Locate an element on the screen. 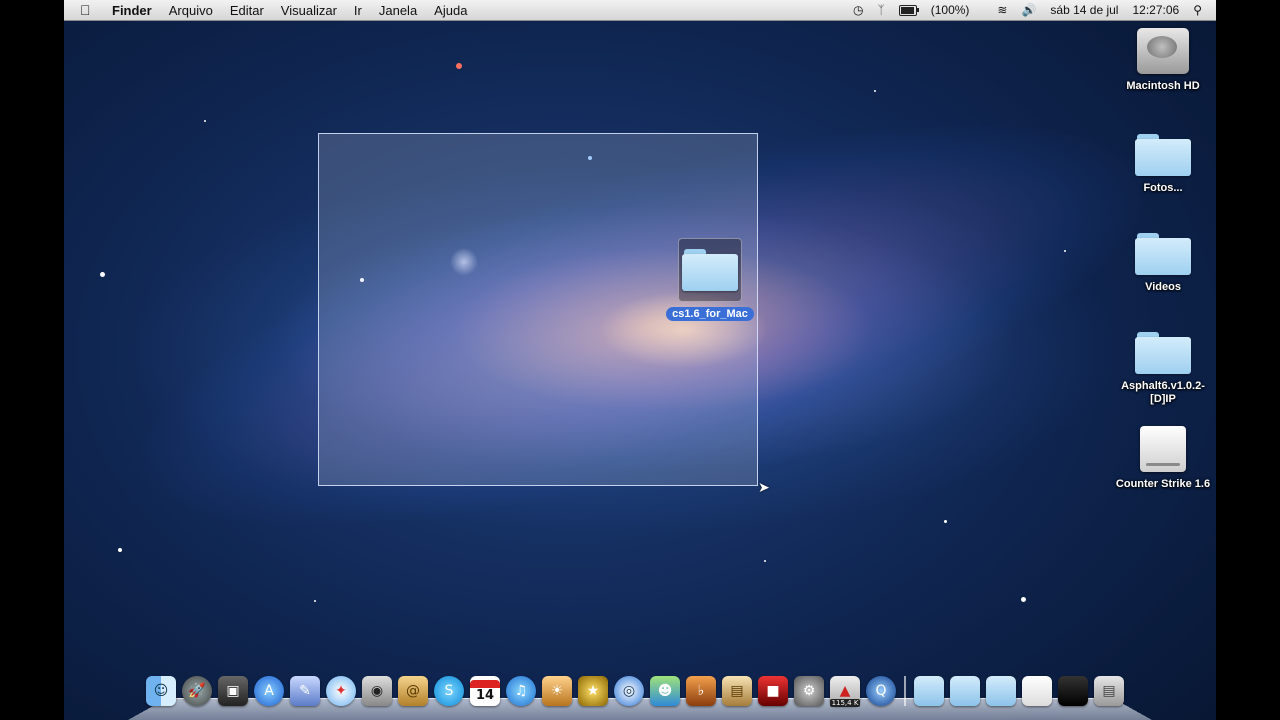 Image resolution: width=1280 pixels, height=720 pixels. menu-visualizar: Visualizar is located at coordinates (309, 10).